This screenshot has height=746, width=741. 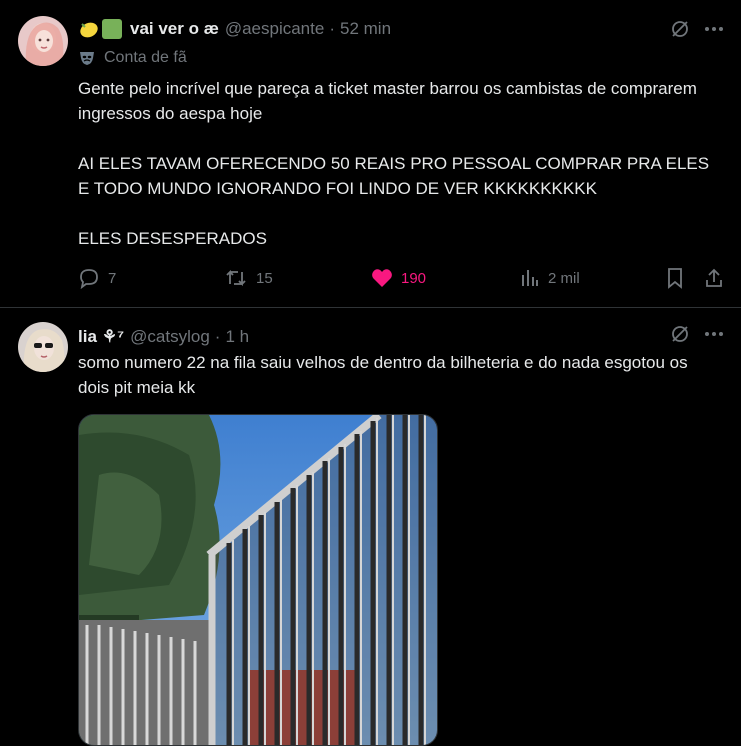 What do you see at coordinates (248, 278) in the screenshot?
I see `repost-button: 15` at bounding box center [248, 278].